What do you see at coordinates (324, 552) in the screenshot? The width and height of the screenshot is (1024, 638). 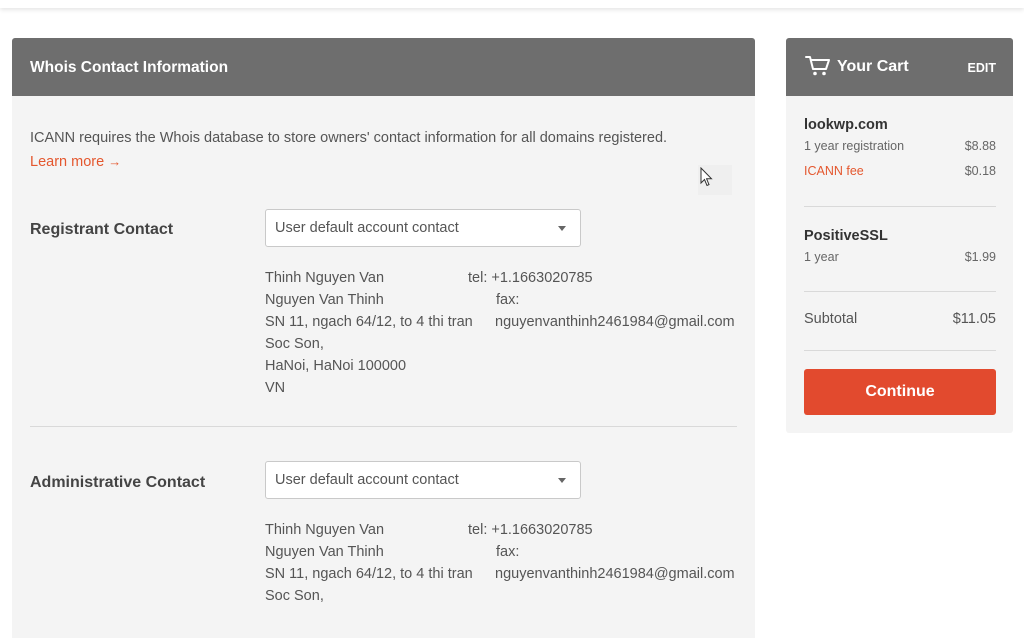 I see `administrative-org: Nguyen Van Thinh` at bounding box center [324, 552].